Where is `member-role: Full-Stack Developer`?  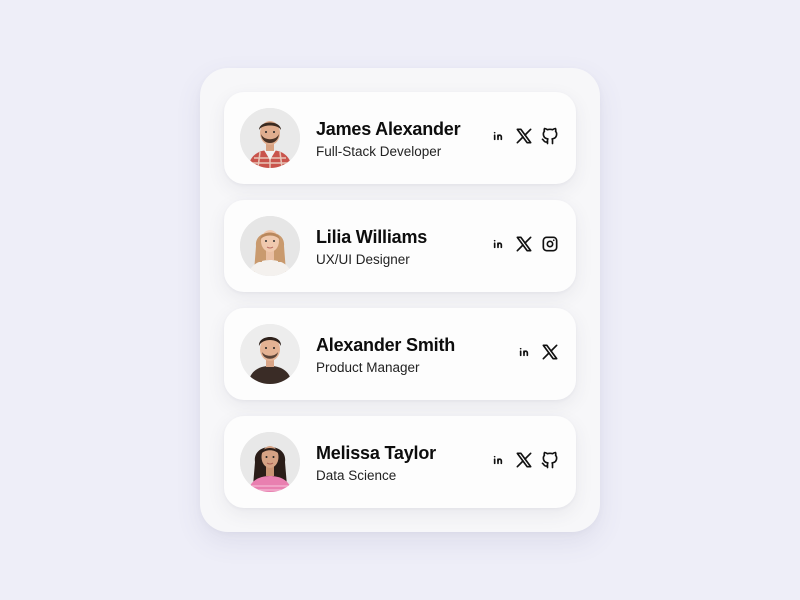 member-role: Full-Stack Developer is located at coordinates (379, 151).